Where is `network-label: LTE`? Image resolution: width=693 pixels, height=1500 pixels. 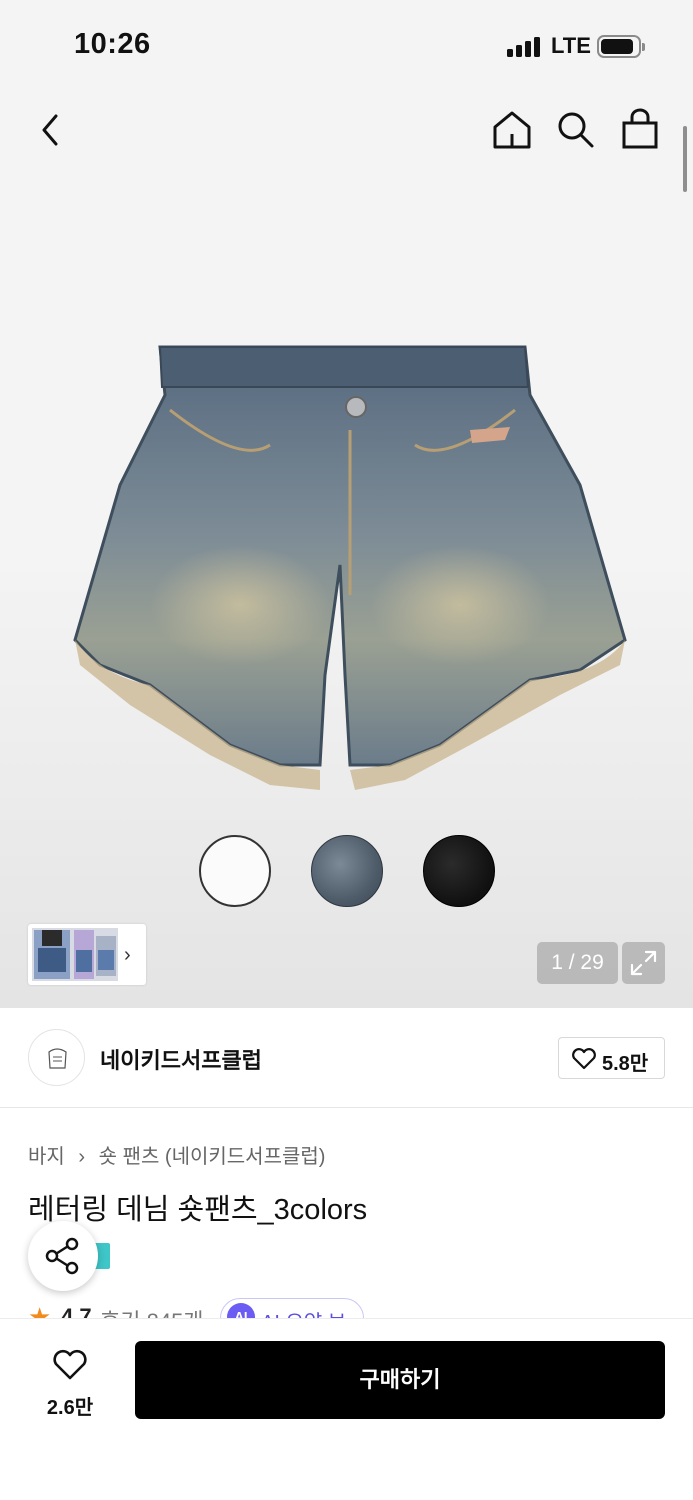
network-label: LTE is located at coordinates (571, 45).